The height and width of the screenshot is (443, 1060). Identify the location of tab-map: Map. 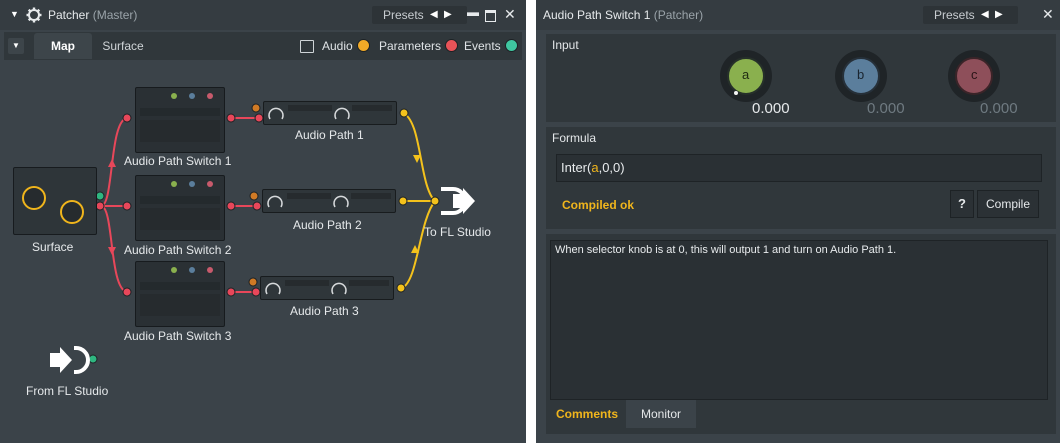
(63, 46).